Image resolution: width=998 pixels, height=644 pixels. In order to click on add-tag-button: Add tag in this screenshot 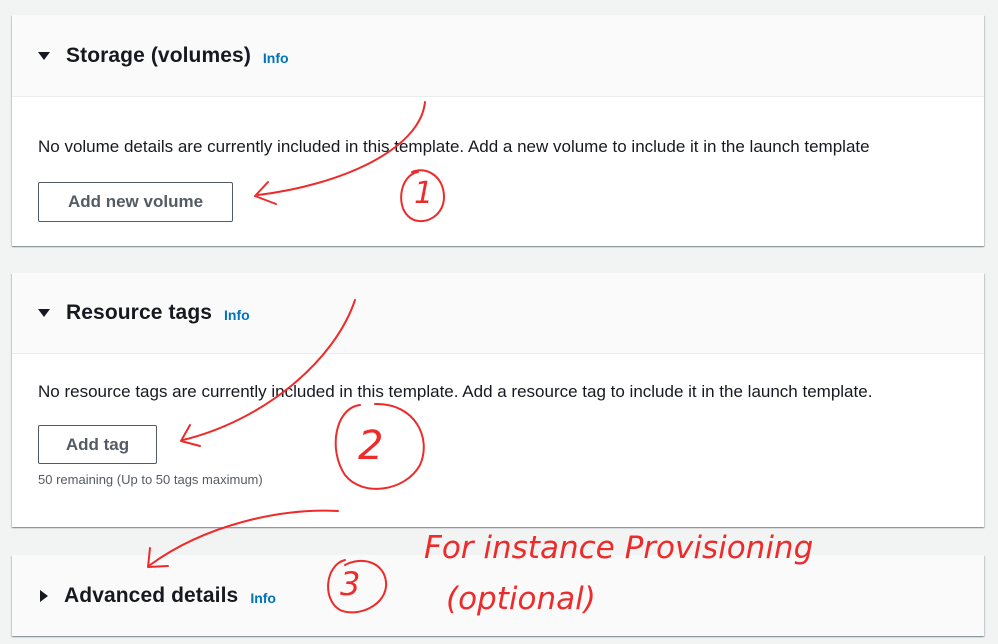, I will do `click(97, 444)`.